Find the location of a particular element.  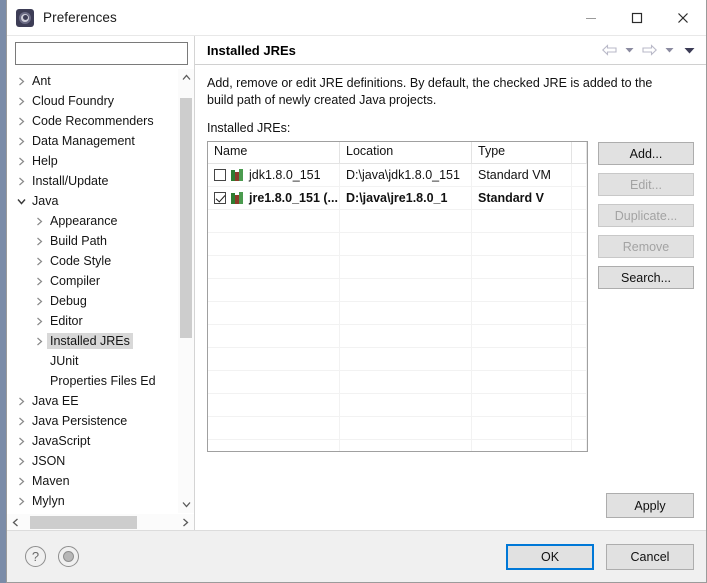

sidebar-item-code-recommenders: Code Recommenders is located at coordinates (92, 121).